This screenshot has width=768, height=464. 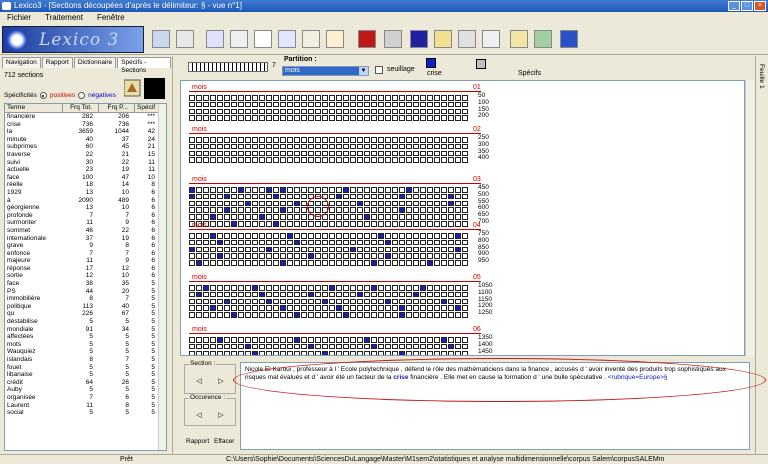 I want to click on help-icon, so click(x=519, y=39).